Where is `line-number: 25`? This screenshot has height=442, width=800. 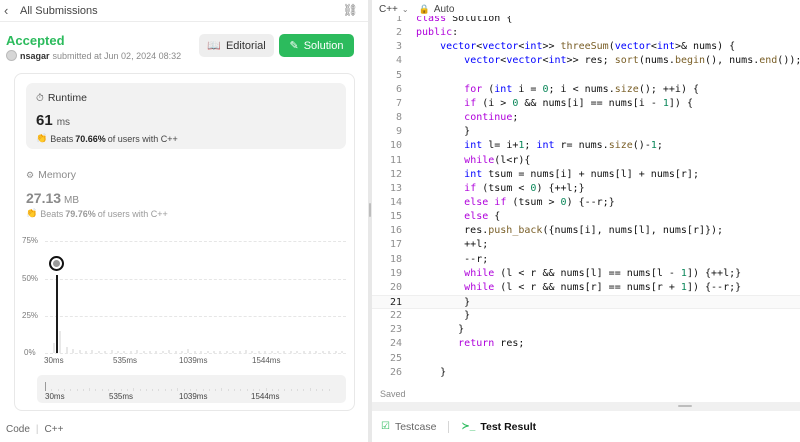 line-number: 25 is located at coordinates (395, 358).